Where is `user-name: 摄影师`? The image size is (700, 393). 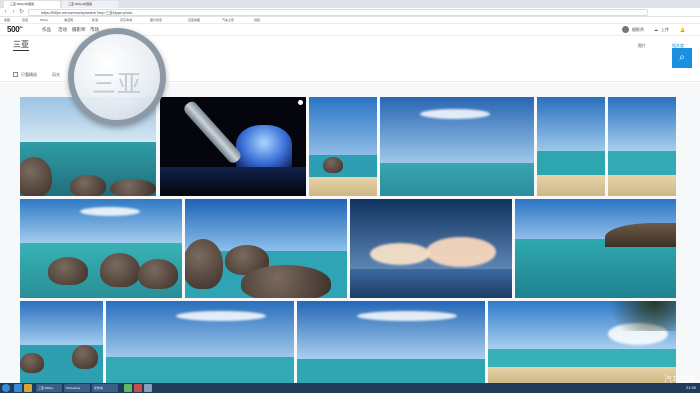
user-name: 摄影师 is located at coordinates (638, 30).